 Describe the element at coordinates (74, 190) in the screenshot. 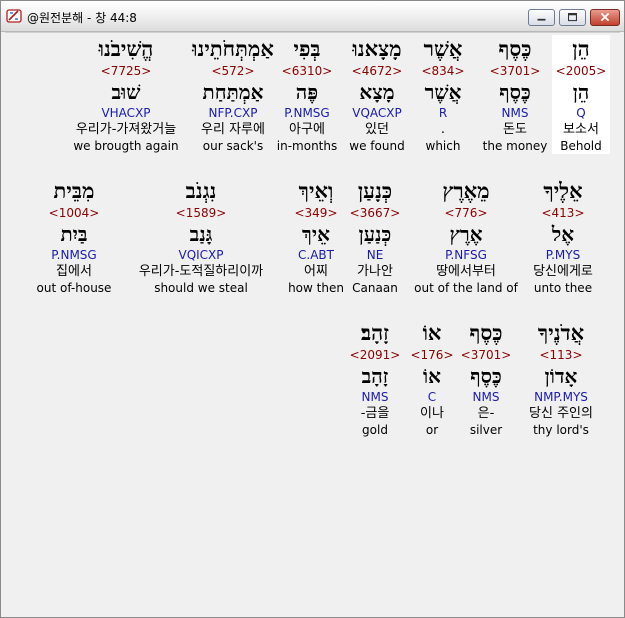

I see `hebrew-word: מִבֵּית` at that location.